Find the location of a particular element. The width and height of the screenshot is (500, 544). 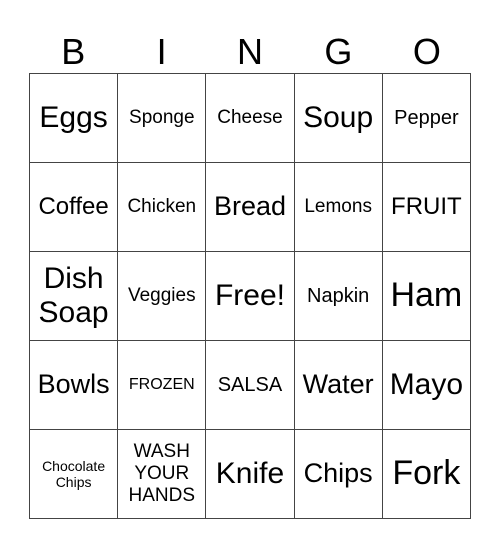

header-letter-i: I is located at coordinates (161, 51).